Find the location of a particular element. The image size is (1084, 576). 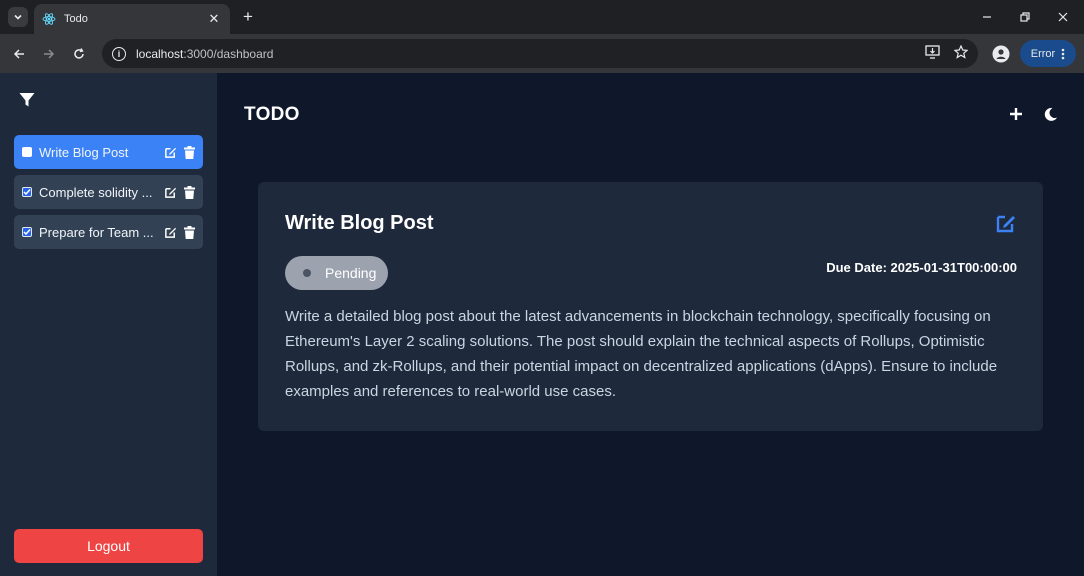

tab-search-button is located at coordinates (18, 17).